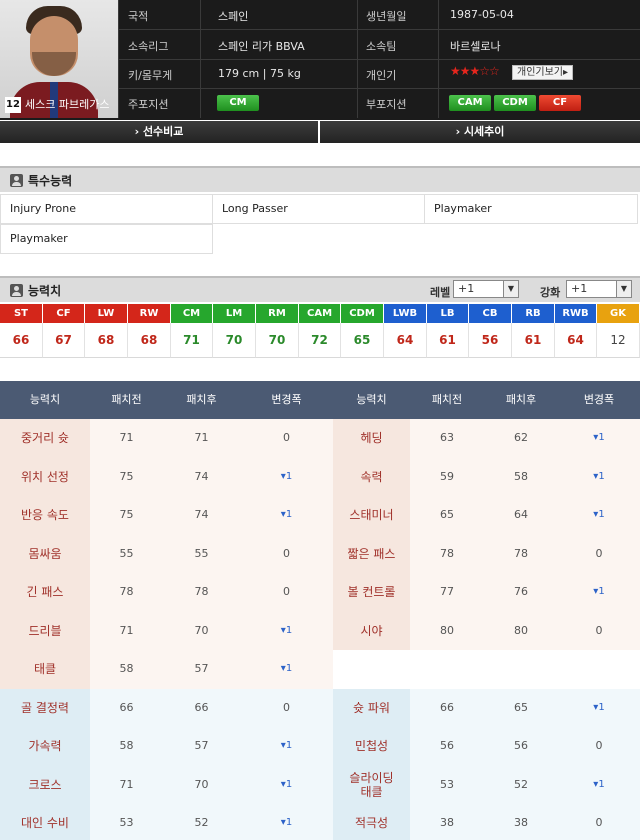  Describe the element at coordinates (21, 313) in the screenshot. I see `position-header: ST` at that location.